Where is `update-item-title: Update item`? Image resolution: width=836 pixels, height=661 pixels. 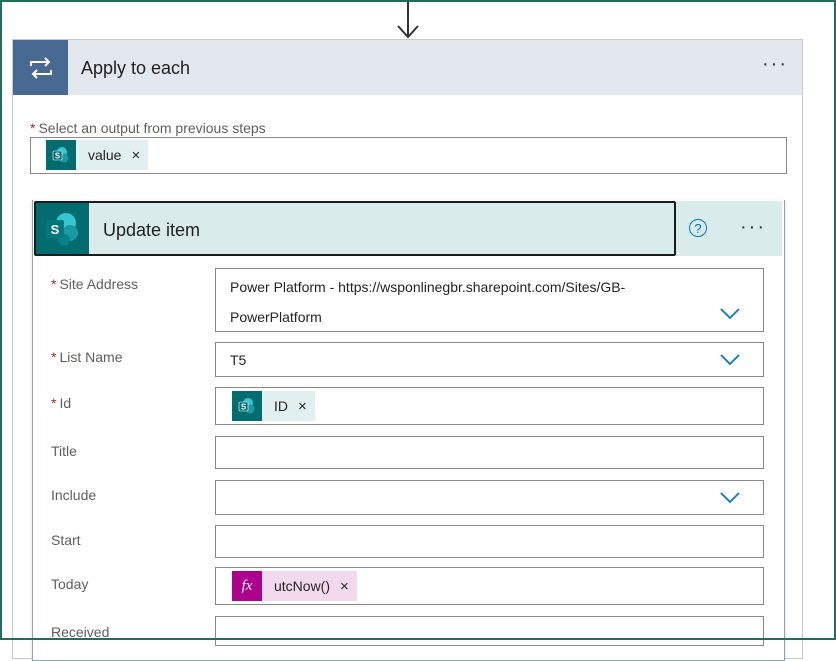
update-item-title: Update item is located at coordinates (152, 230).